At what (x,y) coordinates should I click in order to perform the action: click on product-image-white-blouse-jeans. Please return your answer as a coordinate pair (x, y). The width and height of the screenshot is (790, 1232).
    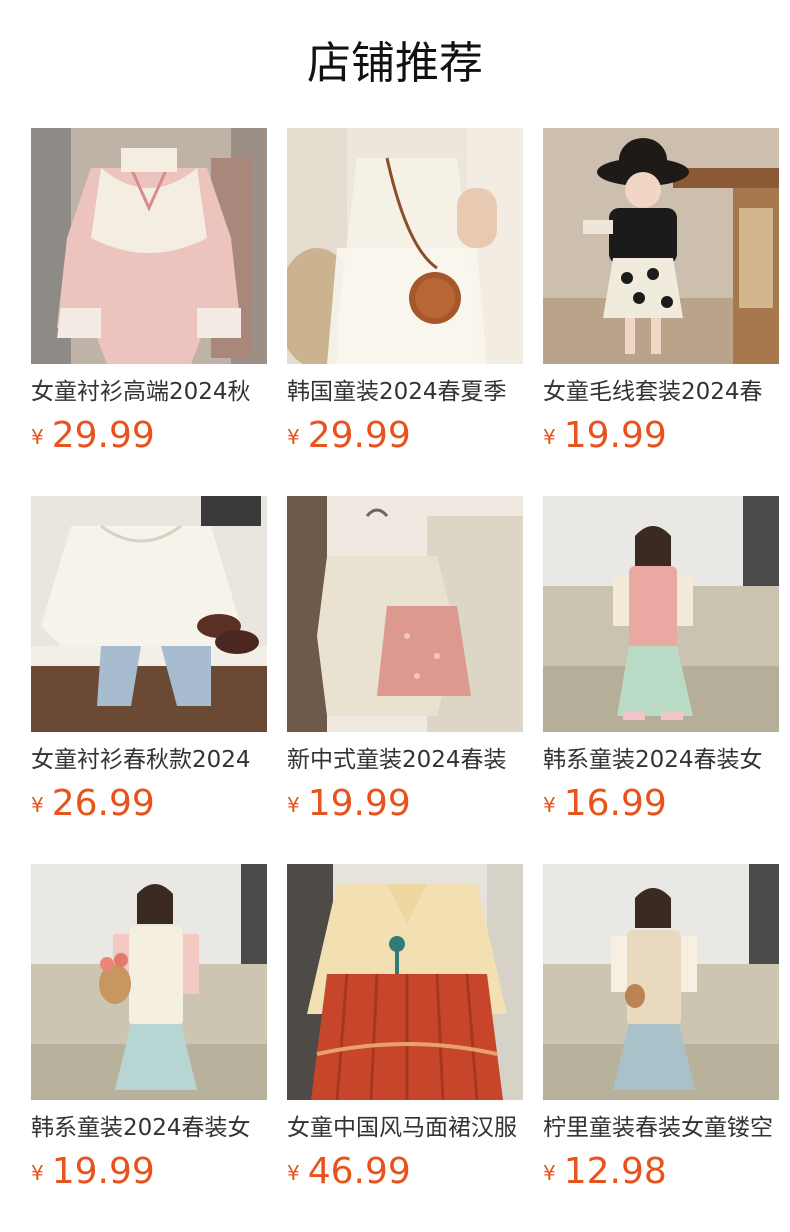
    Looking at the image, I should click on (149, 614).